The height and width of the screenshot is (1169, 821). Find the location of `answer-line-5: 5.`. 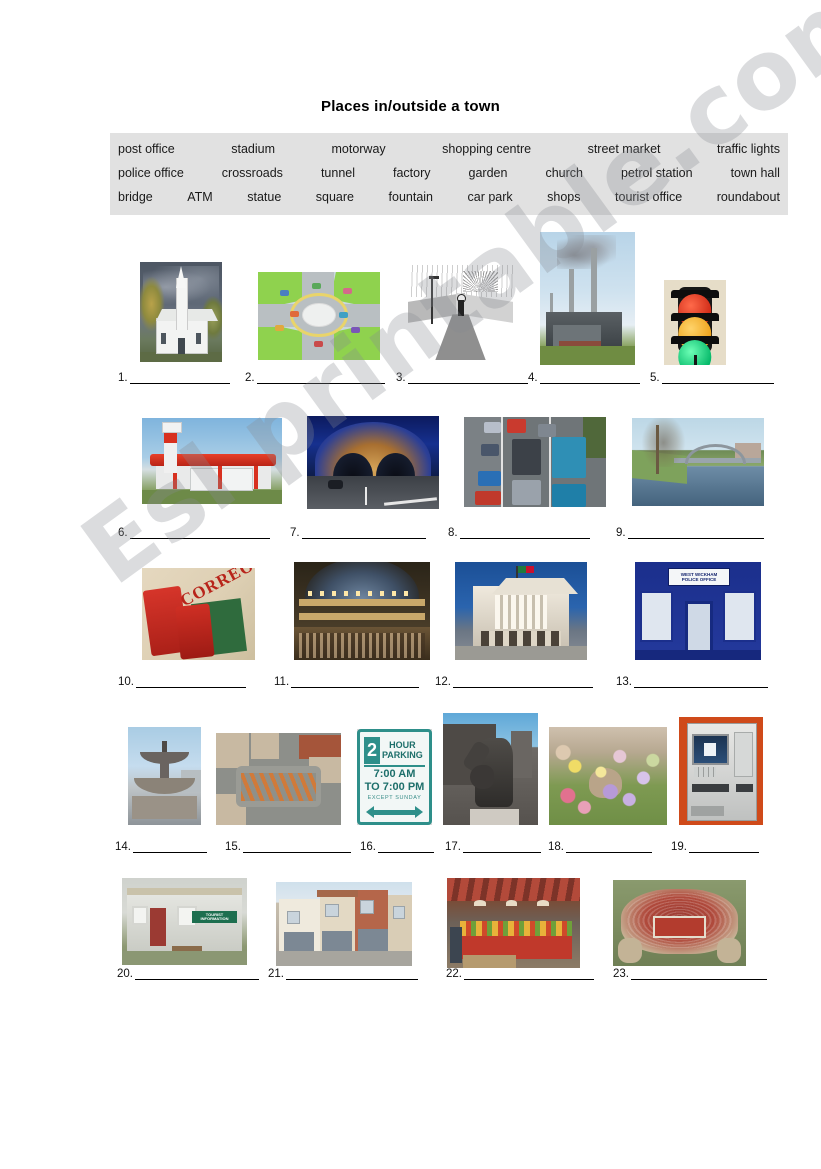

answer-line-5: 5. is located at coordinates (712, 378).